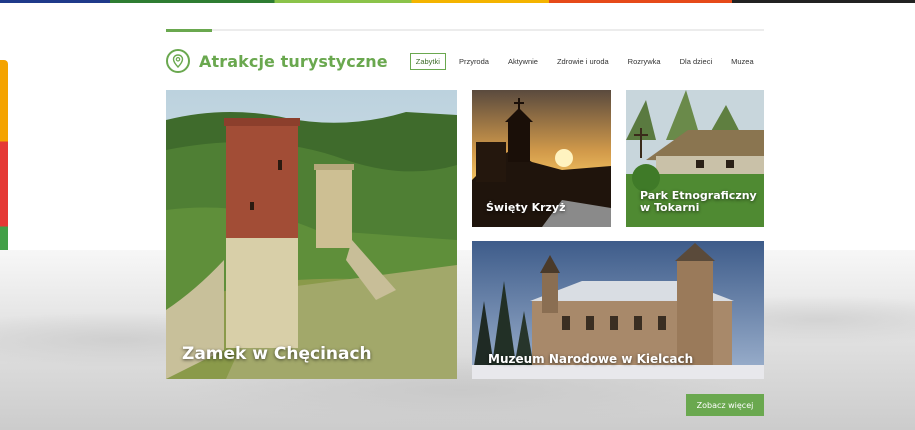  Describe the element at coordinates (465, 30) in the screenshot. I see `section-divider` at that location.